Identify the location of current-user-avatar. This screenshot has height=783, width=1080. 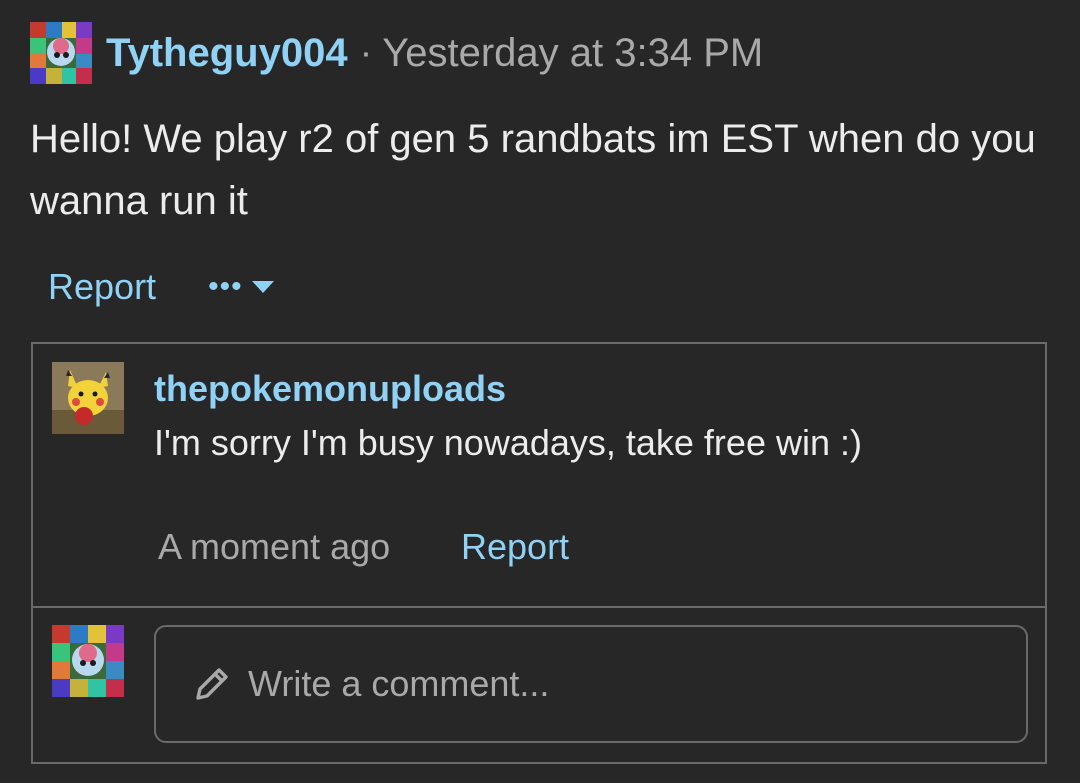
(88, 661).